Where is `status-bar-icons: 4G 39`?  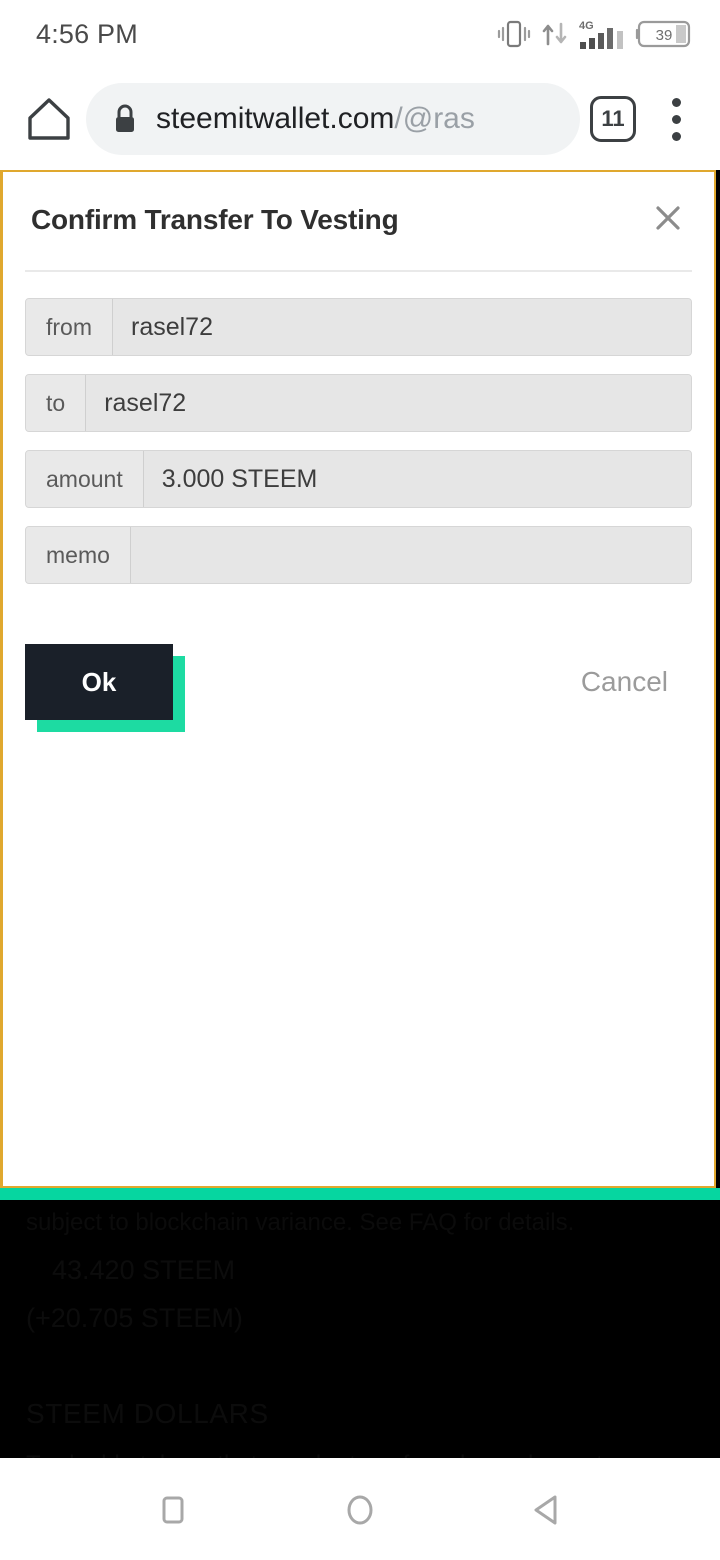 status-bar-icons: 4G 39 is located at coordinates (594, 34).